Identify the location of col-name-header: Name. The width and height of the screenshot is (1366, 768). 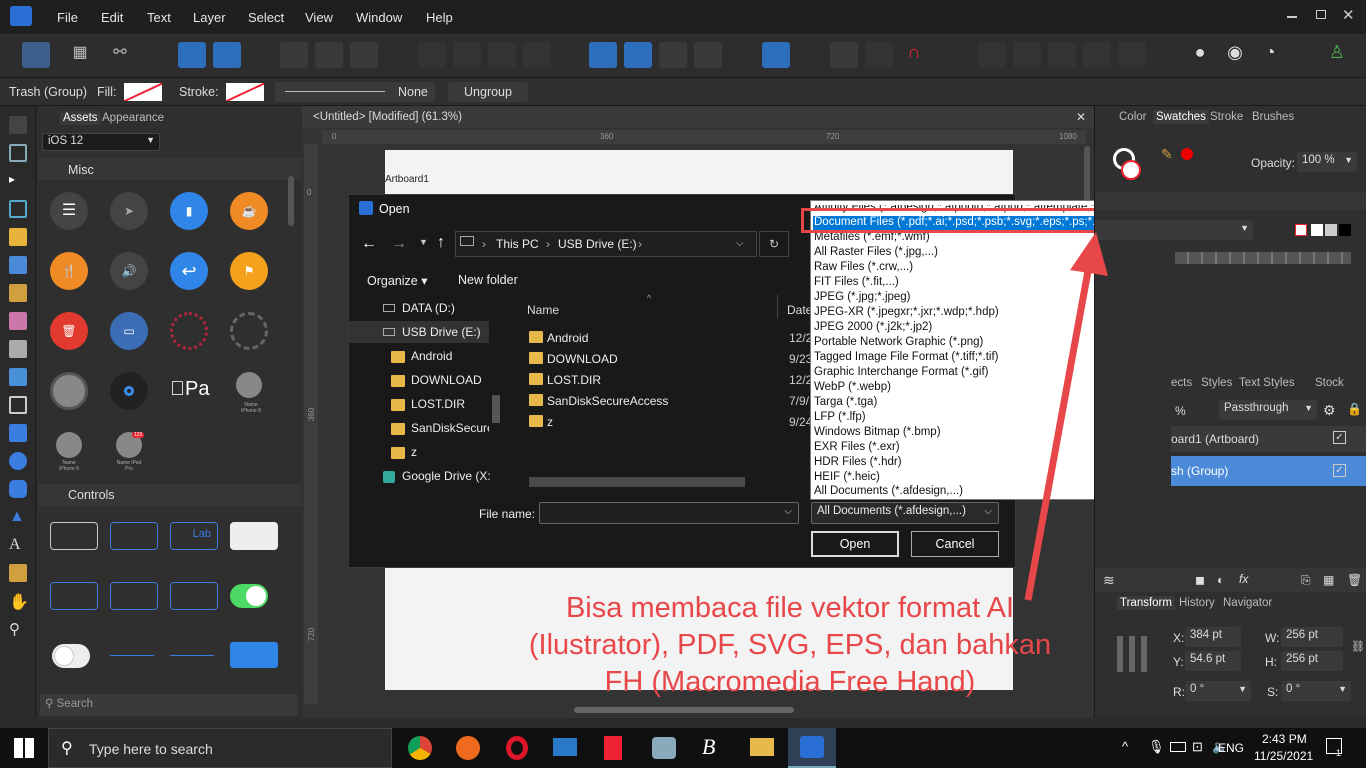
(543, 310).